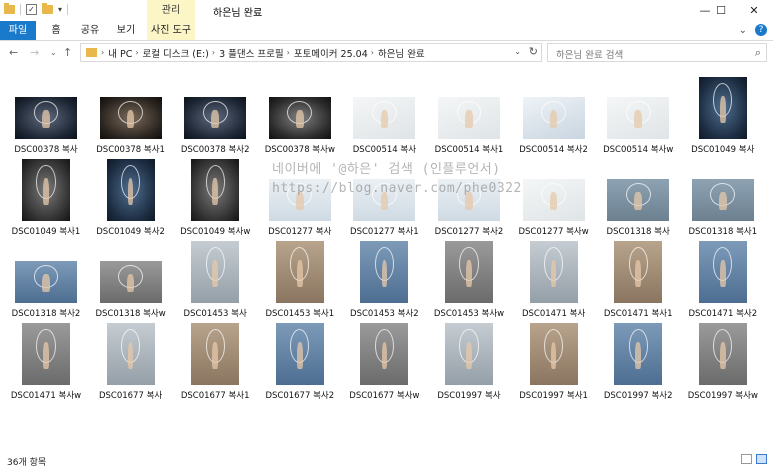  What do you see at coordinates (590, 55) in the screenshot?
I see `search-placeholder: 하은님 완료 검색` at bounding box center [590, 55].